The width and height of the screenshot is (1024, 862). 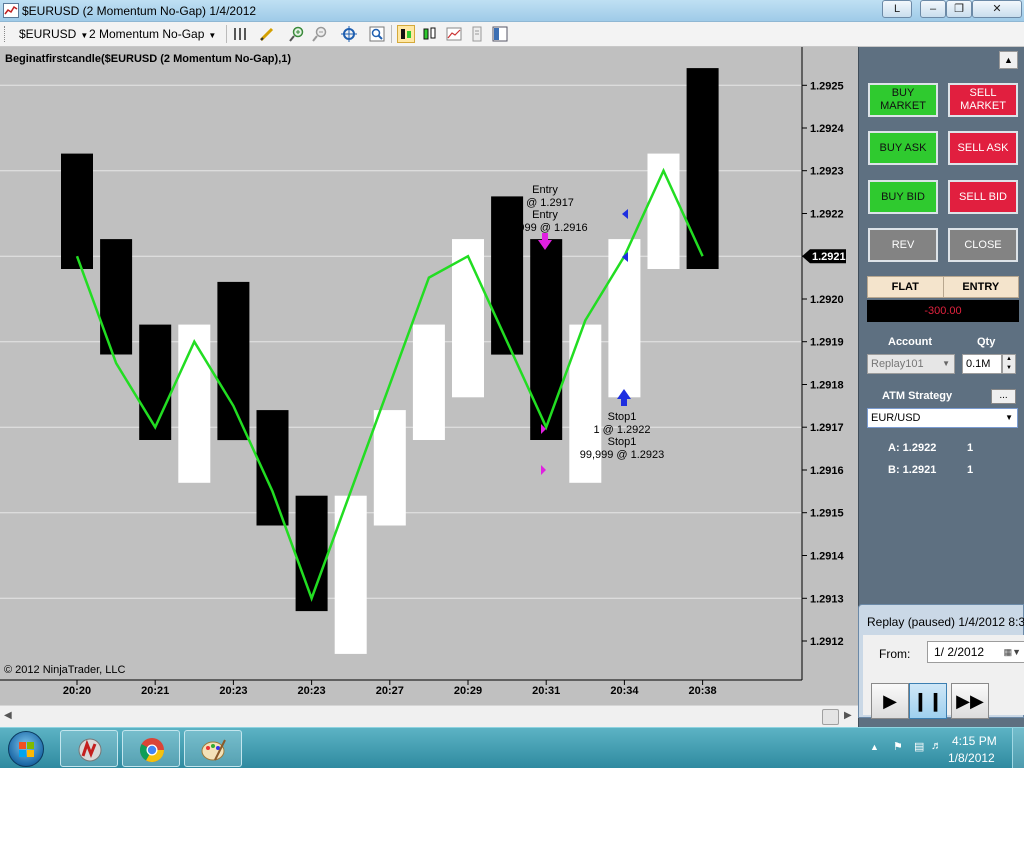 What do you see at coordinates (970, 701) in the screenshot?
I see `fast-forward-button: ▶▶` at bounding box center [970, 701].